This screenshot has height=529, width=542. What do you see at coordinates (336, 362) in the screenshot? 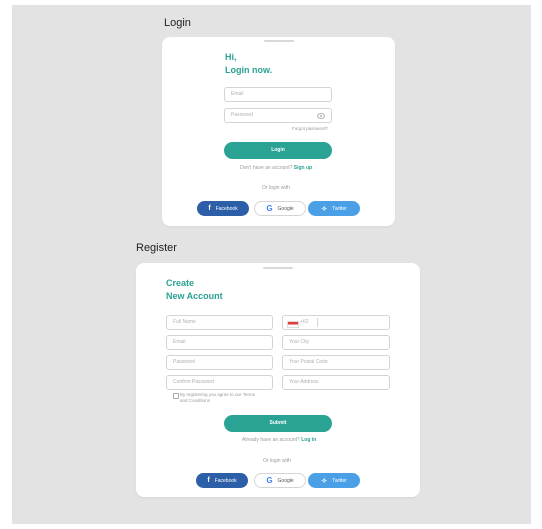
I see `postal-code-field: Your Postal Code` at bounding box center [336, 362].